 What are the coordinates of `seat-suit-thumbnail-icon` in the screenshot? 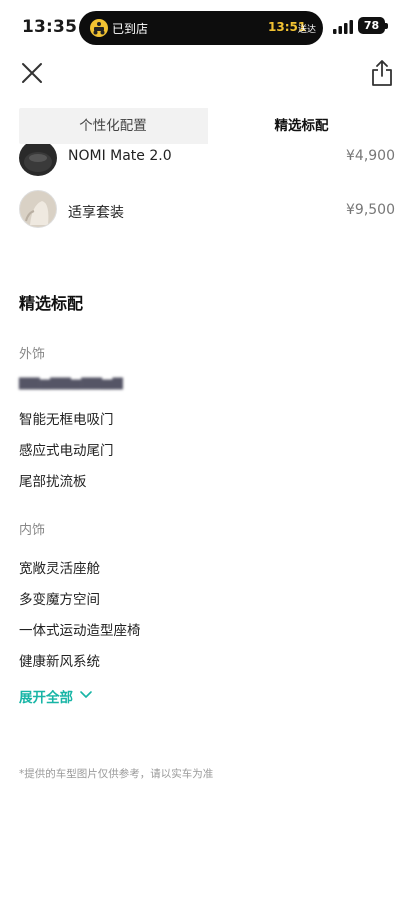 It's located at (38, 209).